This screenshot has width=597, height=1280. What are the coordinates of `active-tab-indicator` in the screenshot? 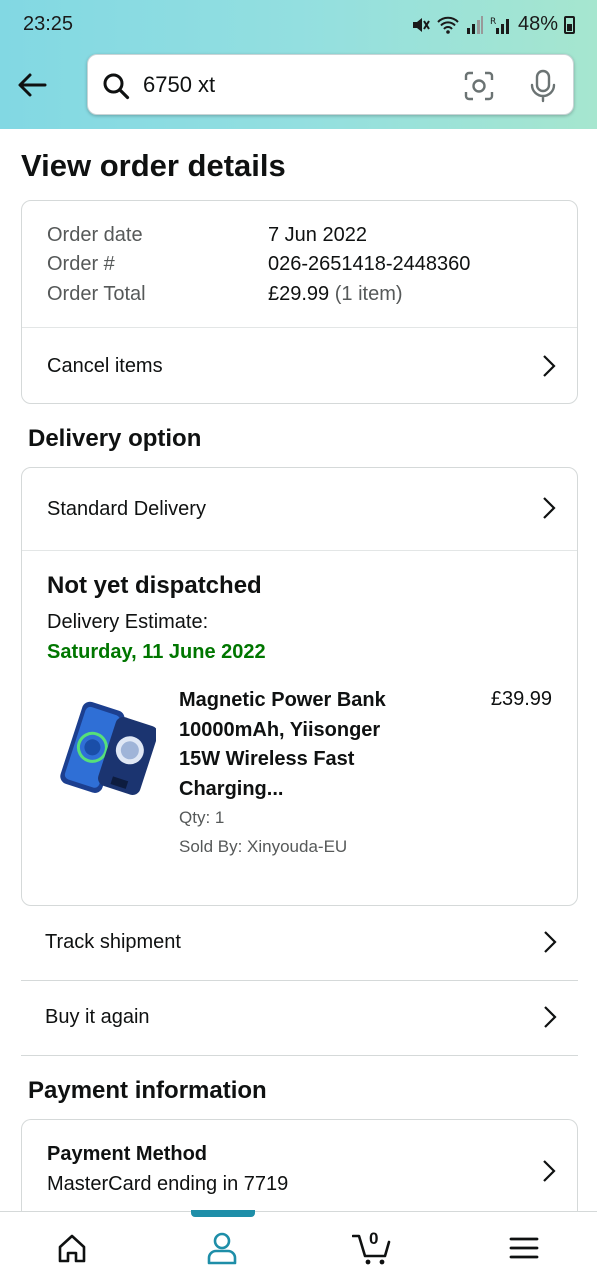 It's located at (223, 1213).